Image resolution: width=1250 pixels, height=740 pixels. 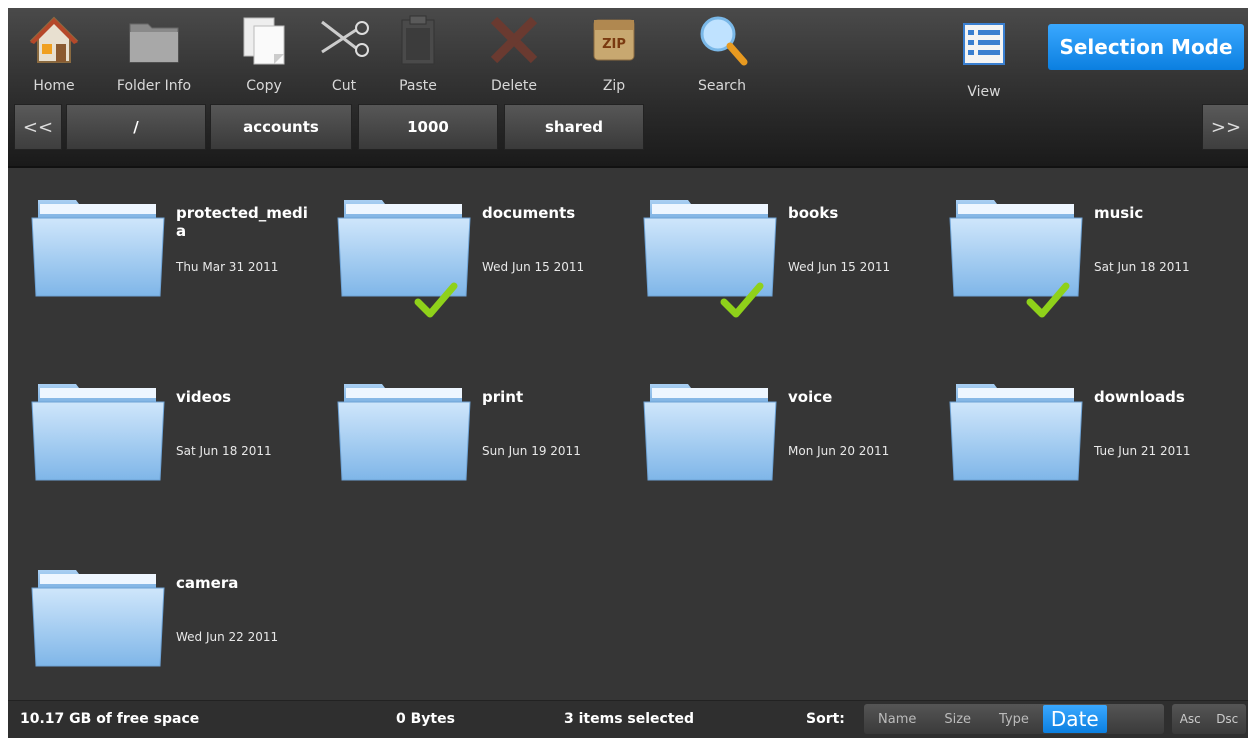 I want to click on folder-name: camera, so click(x=207, y=583).